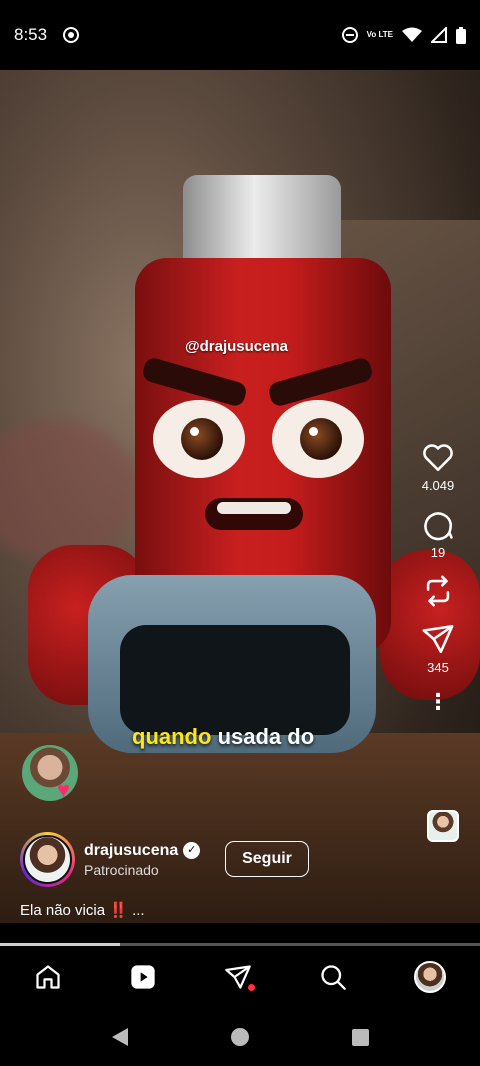 The height and width of the screenshot is (1066, 480). Describe the element at coordinates (439, 35) in the screenshot. I see `signal-icon` at that location.